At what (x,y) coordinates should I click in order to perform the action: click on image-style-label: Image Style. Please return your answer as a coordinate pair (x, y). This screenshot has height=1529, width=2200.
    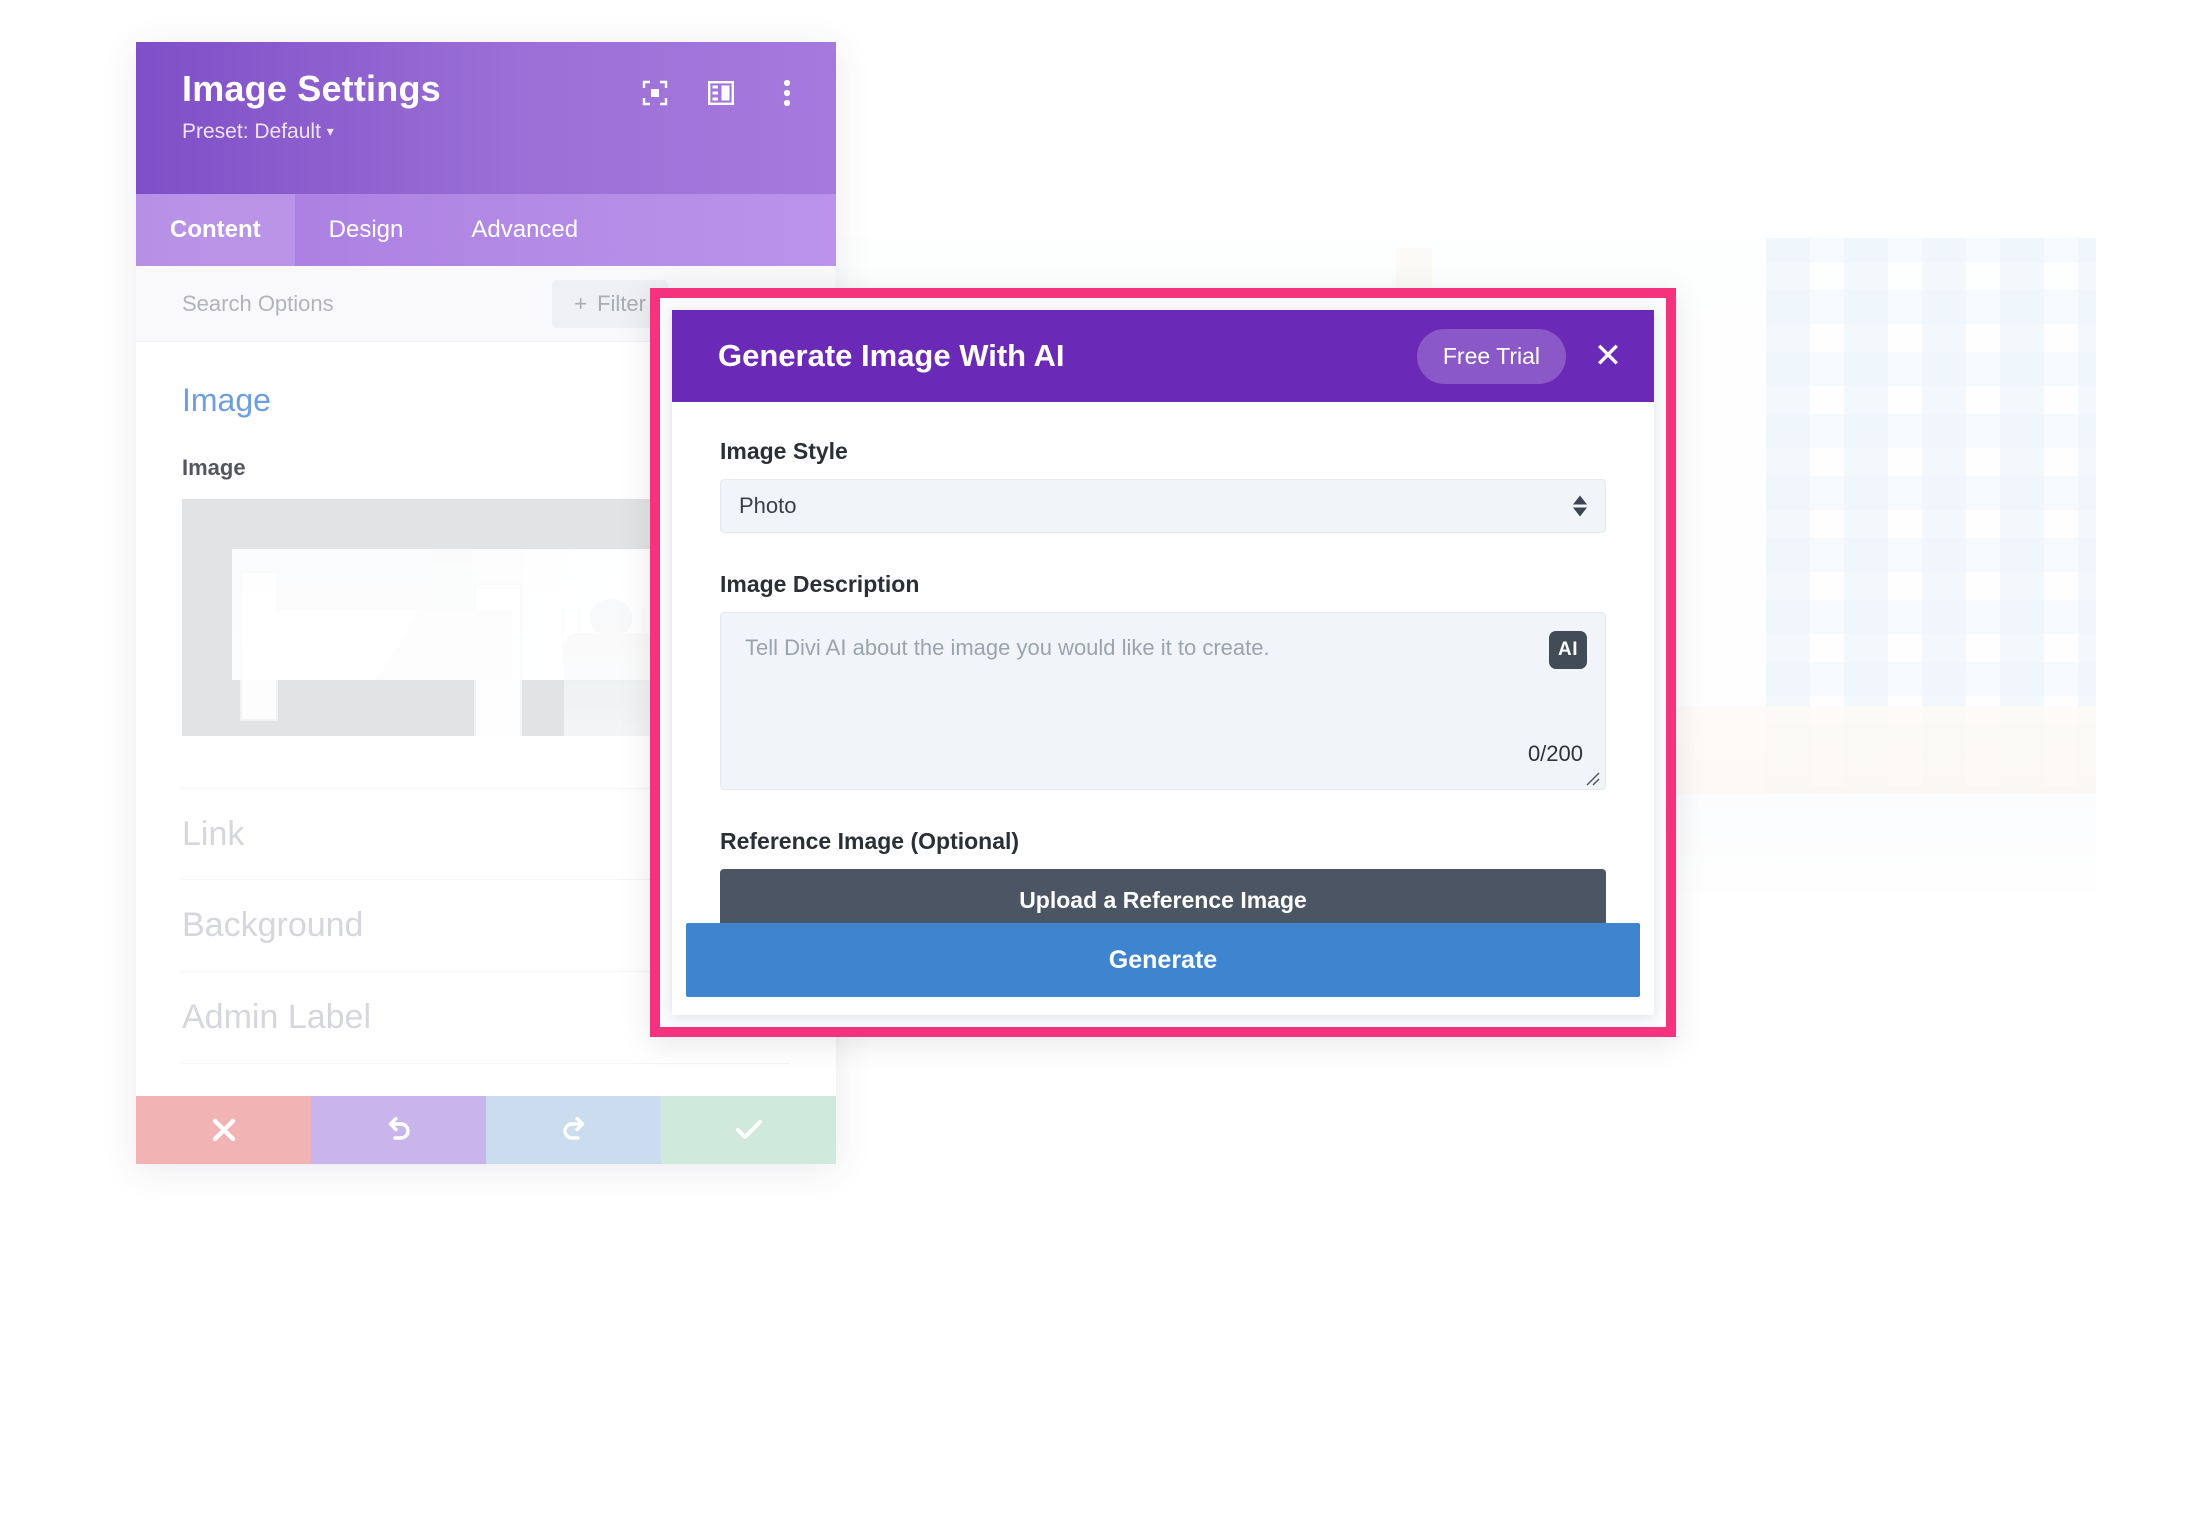
    Looking at the image, I should click on (784, 451).